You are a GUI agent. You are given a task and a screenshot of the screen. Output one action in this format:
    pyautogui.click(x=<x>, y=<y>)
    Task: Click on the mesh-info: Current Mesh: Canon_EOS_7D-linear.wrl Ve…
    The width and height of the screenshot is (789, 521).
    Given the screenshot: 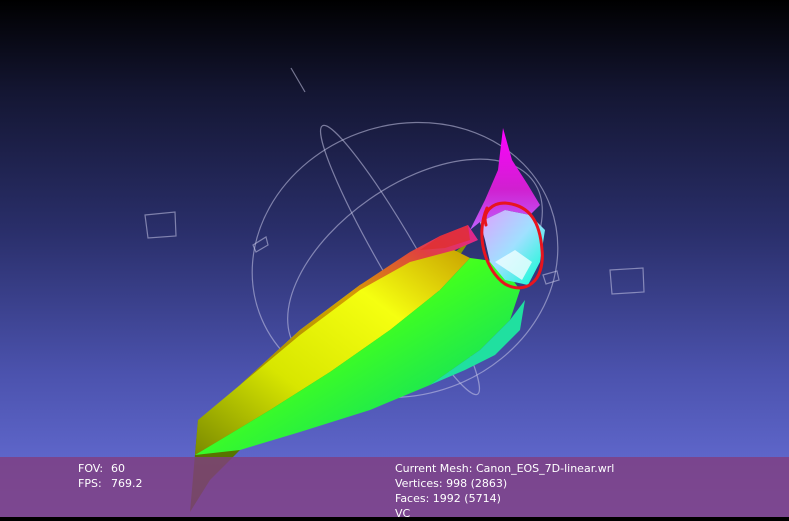 What is the action you would take?
    pyautogui.click(x=504, y=491)
    